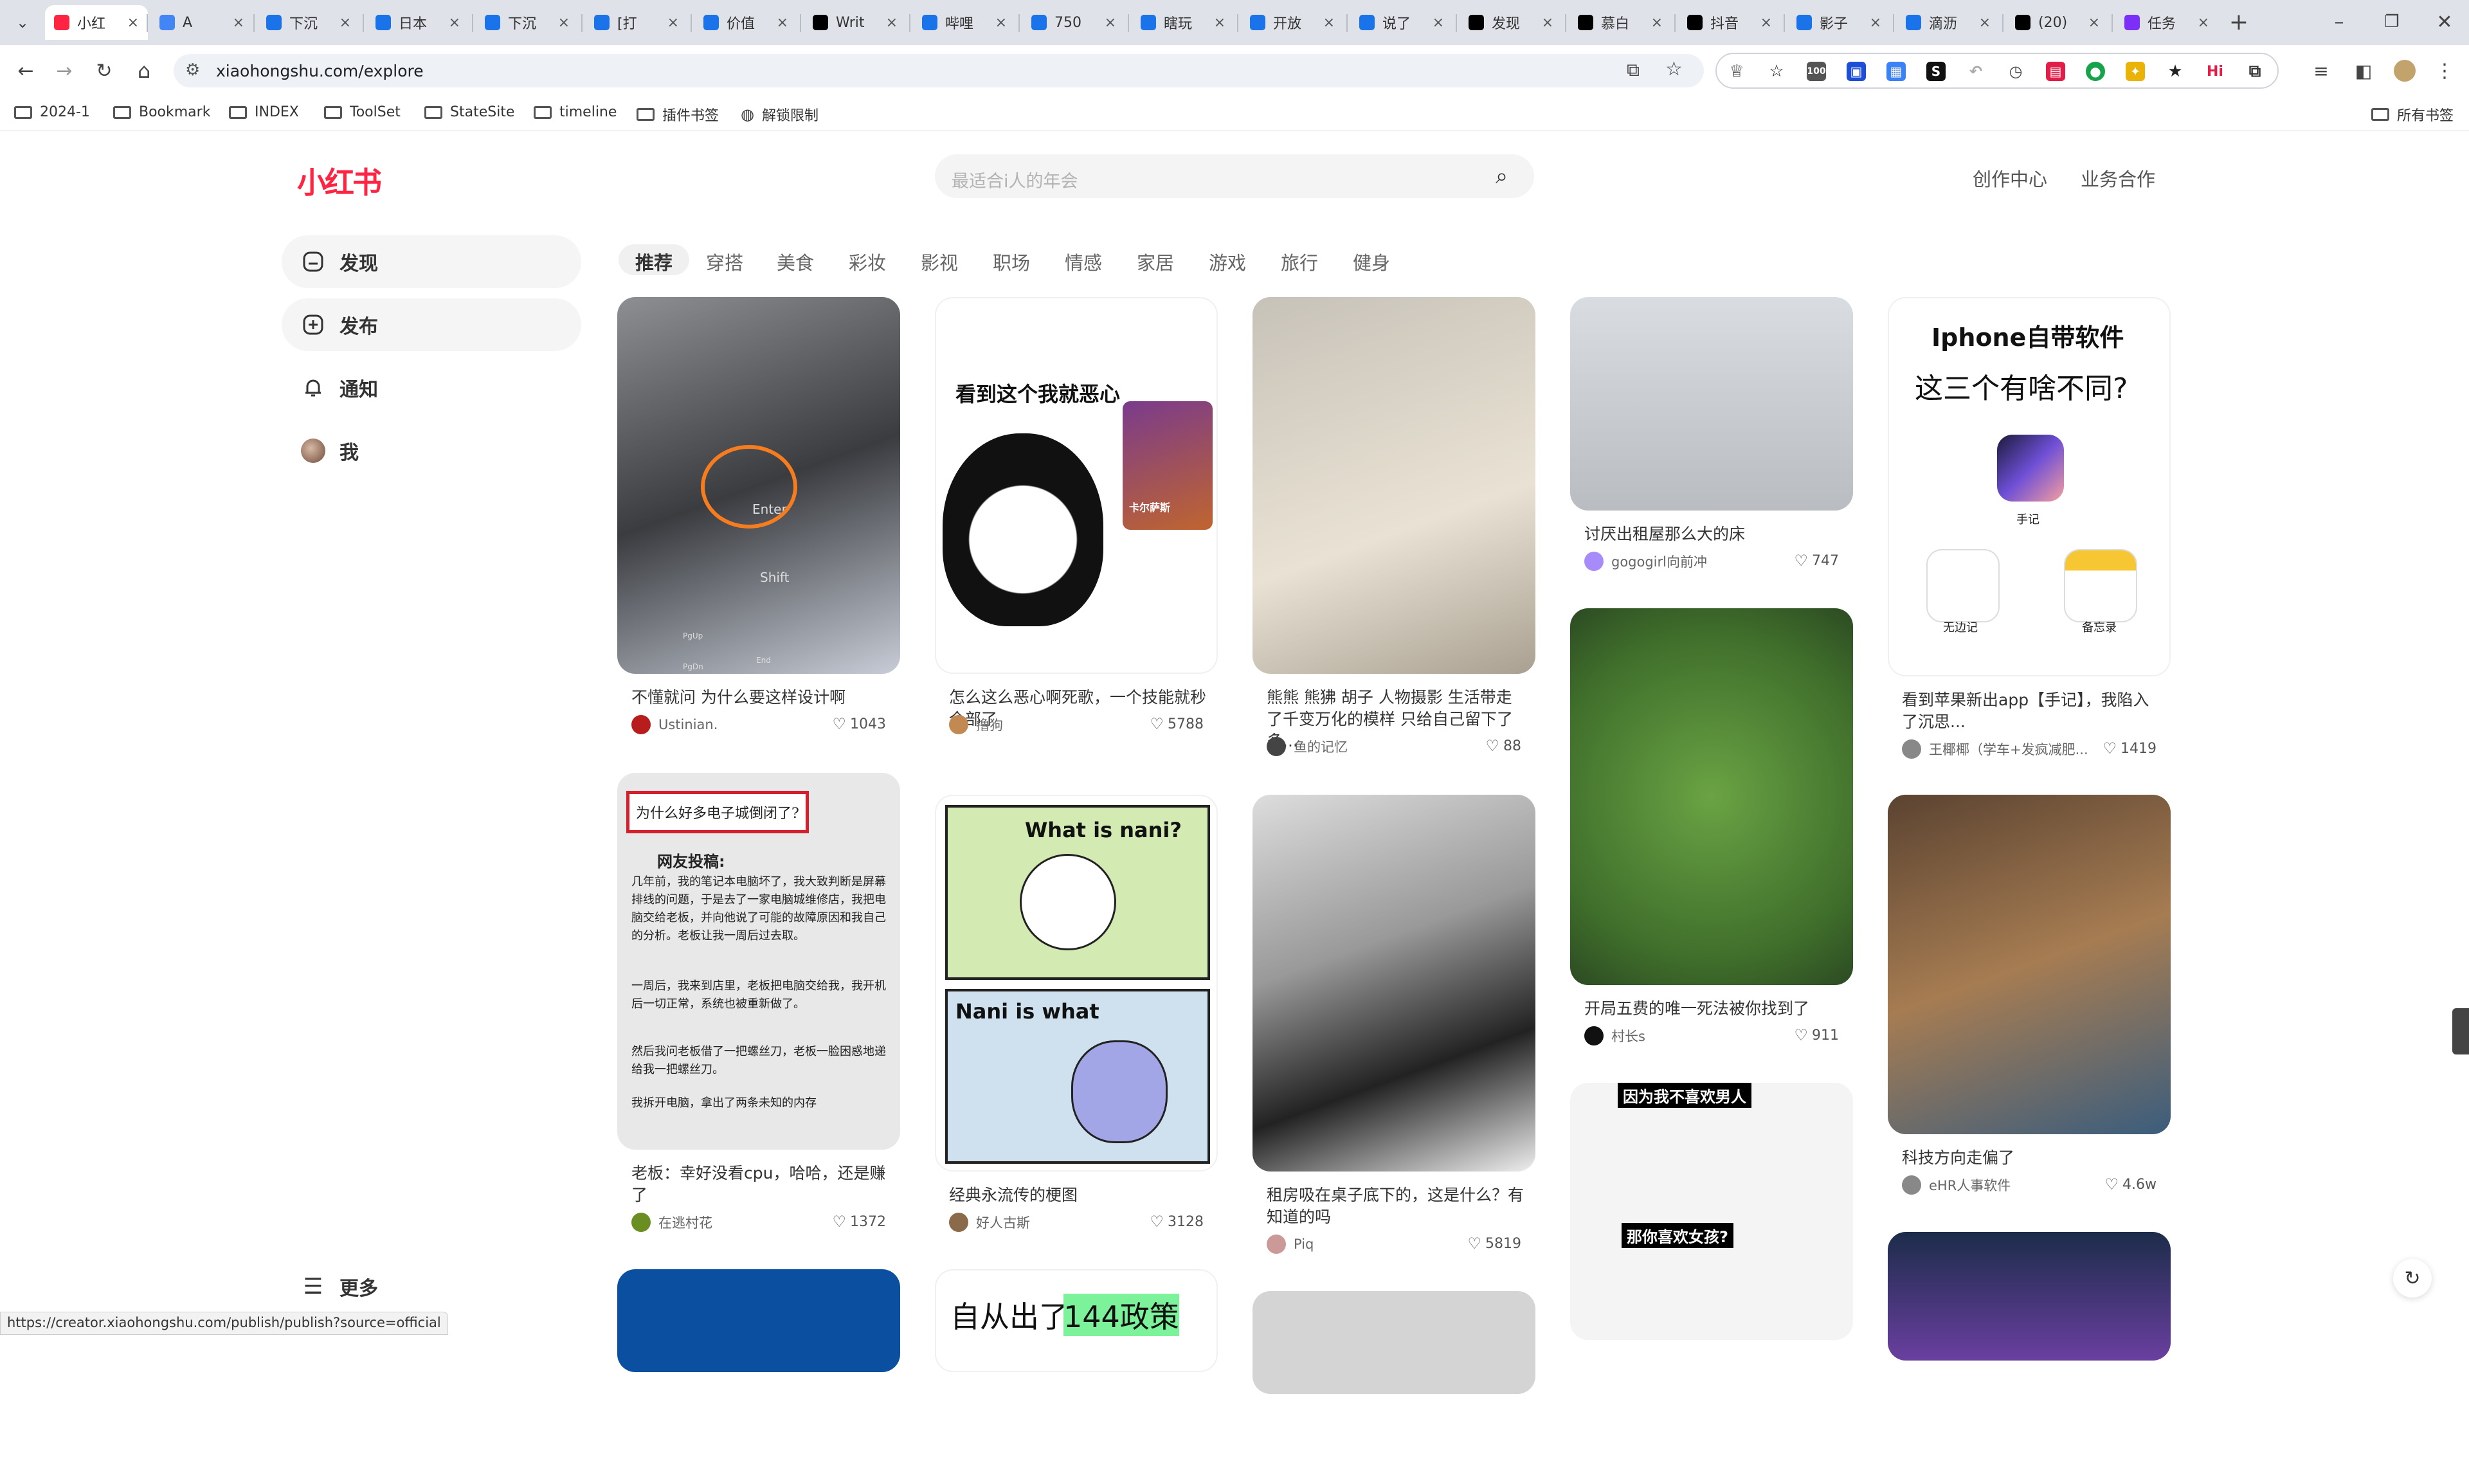 The width and height of the screenshot is (2469, 1484). What do you see at coordinates (2444, 22) in the screenshot?
I see `close-window-icon: ✕` at bounding box center [2444, 22].